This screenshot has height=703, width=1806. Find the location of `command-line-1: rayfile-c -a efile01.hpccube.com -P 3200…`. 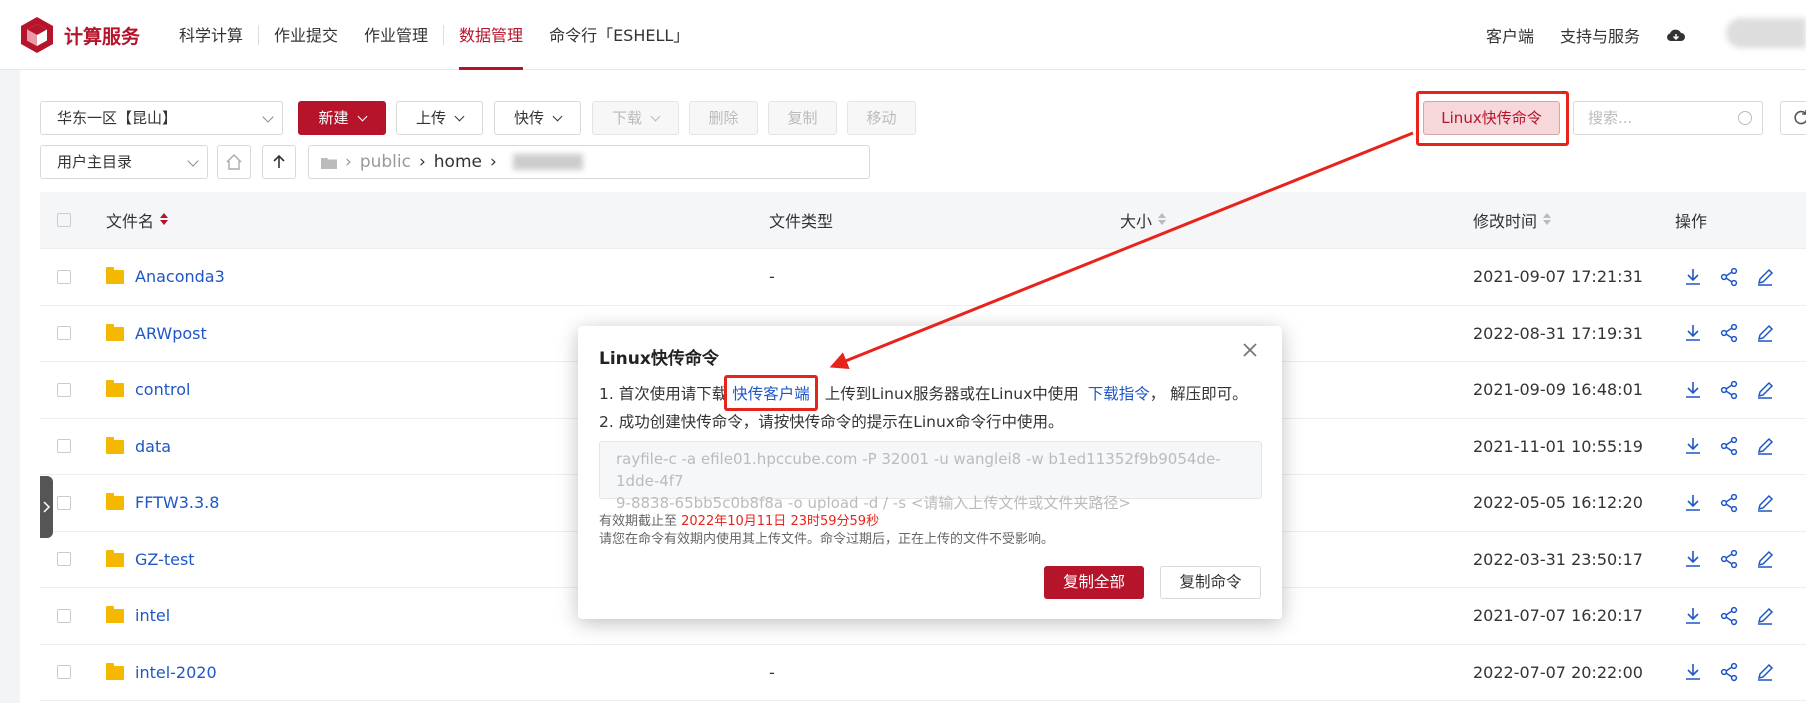

command-line-1: rayfile-c -a efile01.hpccube.com -P 3200… is located at coordinates (918, 470).